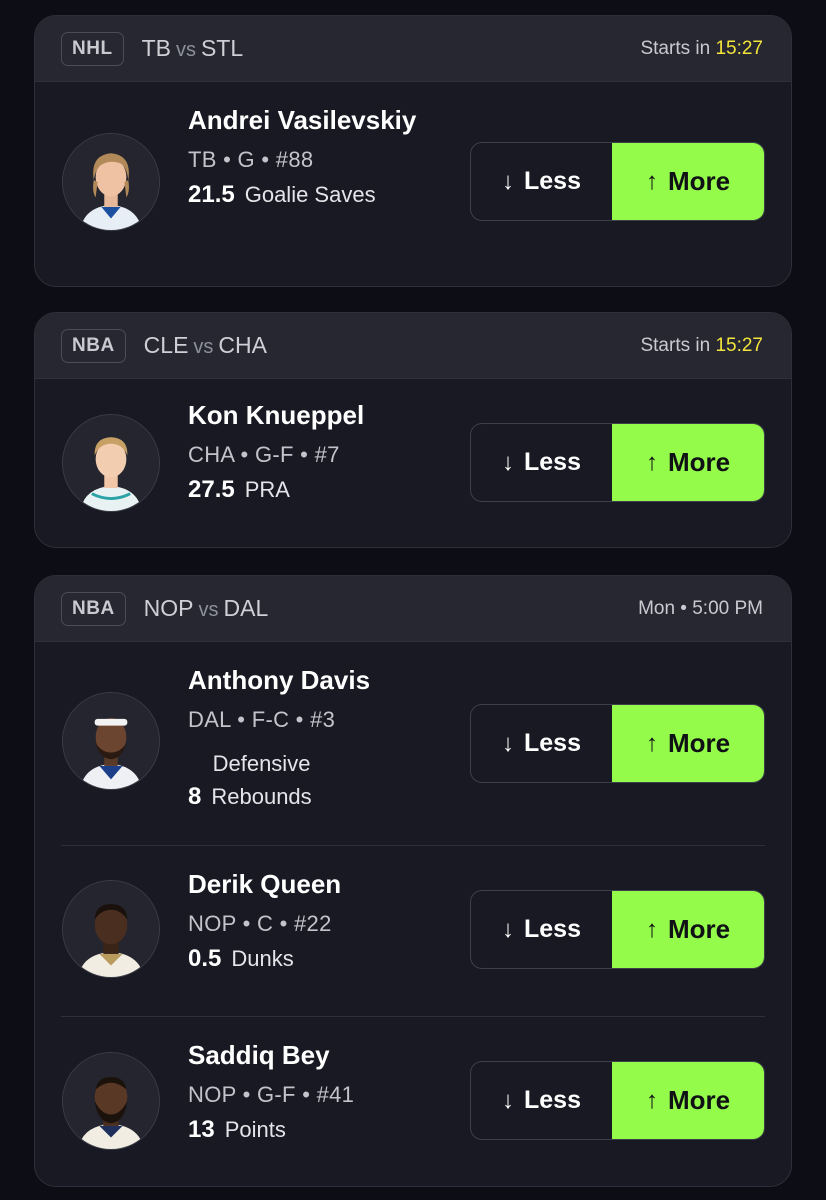  I want to click on projection-stat: Dunks, so click(262, 958).